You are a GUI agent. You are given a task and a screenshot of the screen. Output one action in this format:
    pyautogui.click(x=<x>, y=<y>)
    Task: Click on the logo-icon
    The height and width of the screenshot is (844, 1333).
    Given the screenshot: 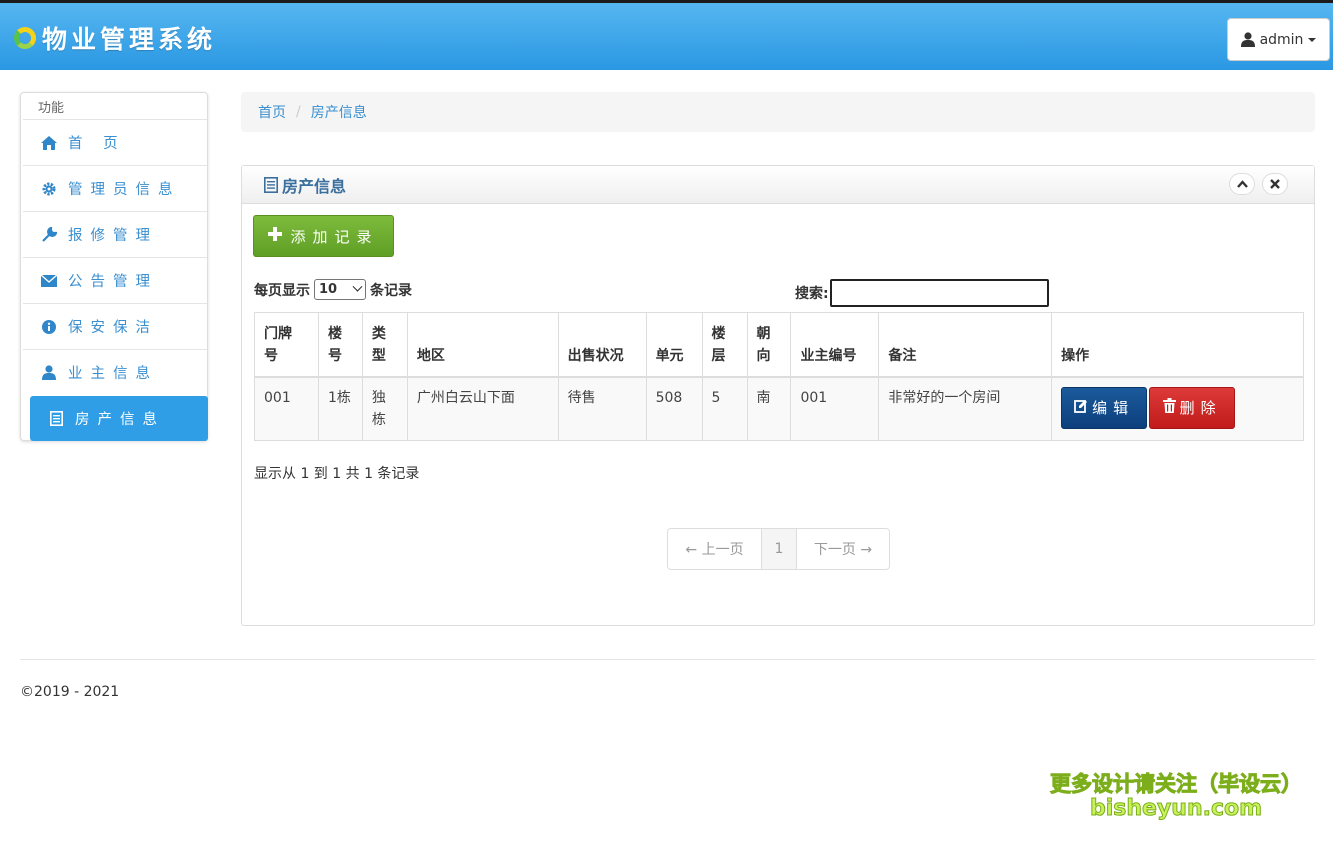 What is the action you would take?
    pyautogui.click(x=25, y=38)
    